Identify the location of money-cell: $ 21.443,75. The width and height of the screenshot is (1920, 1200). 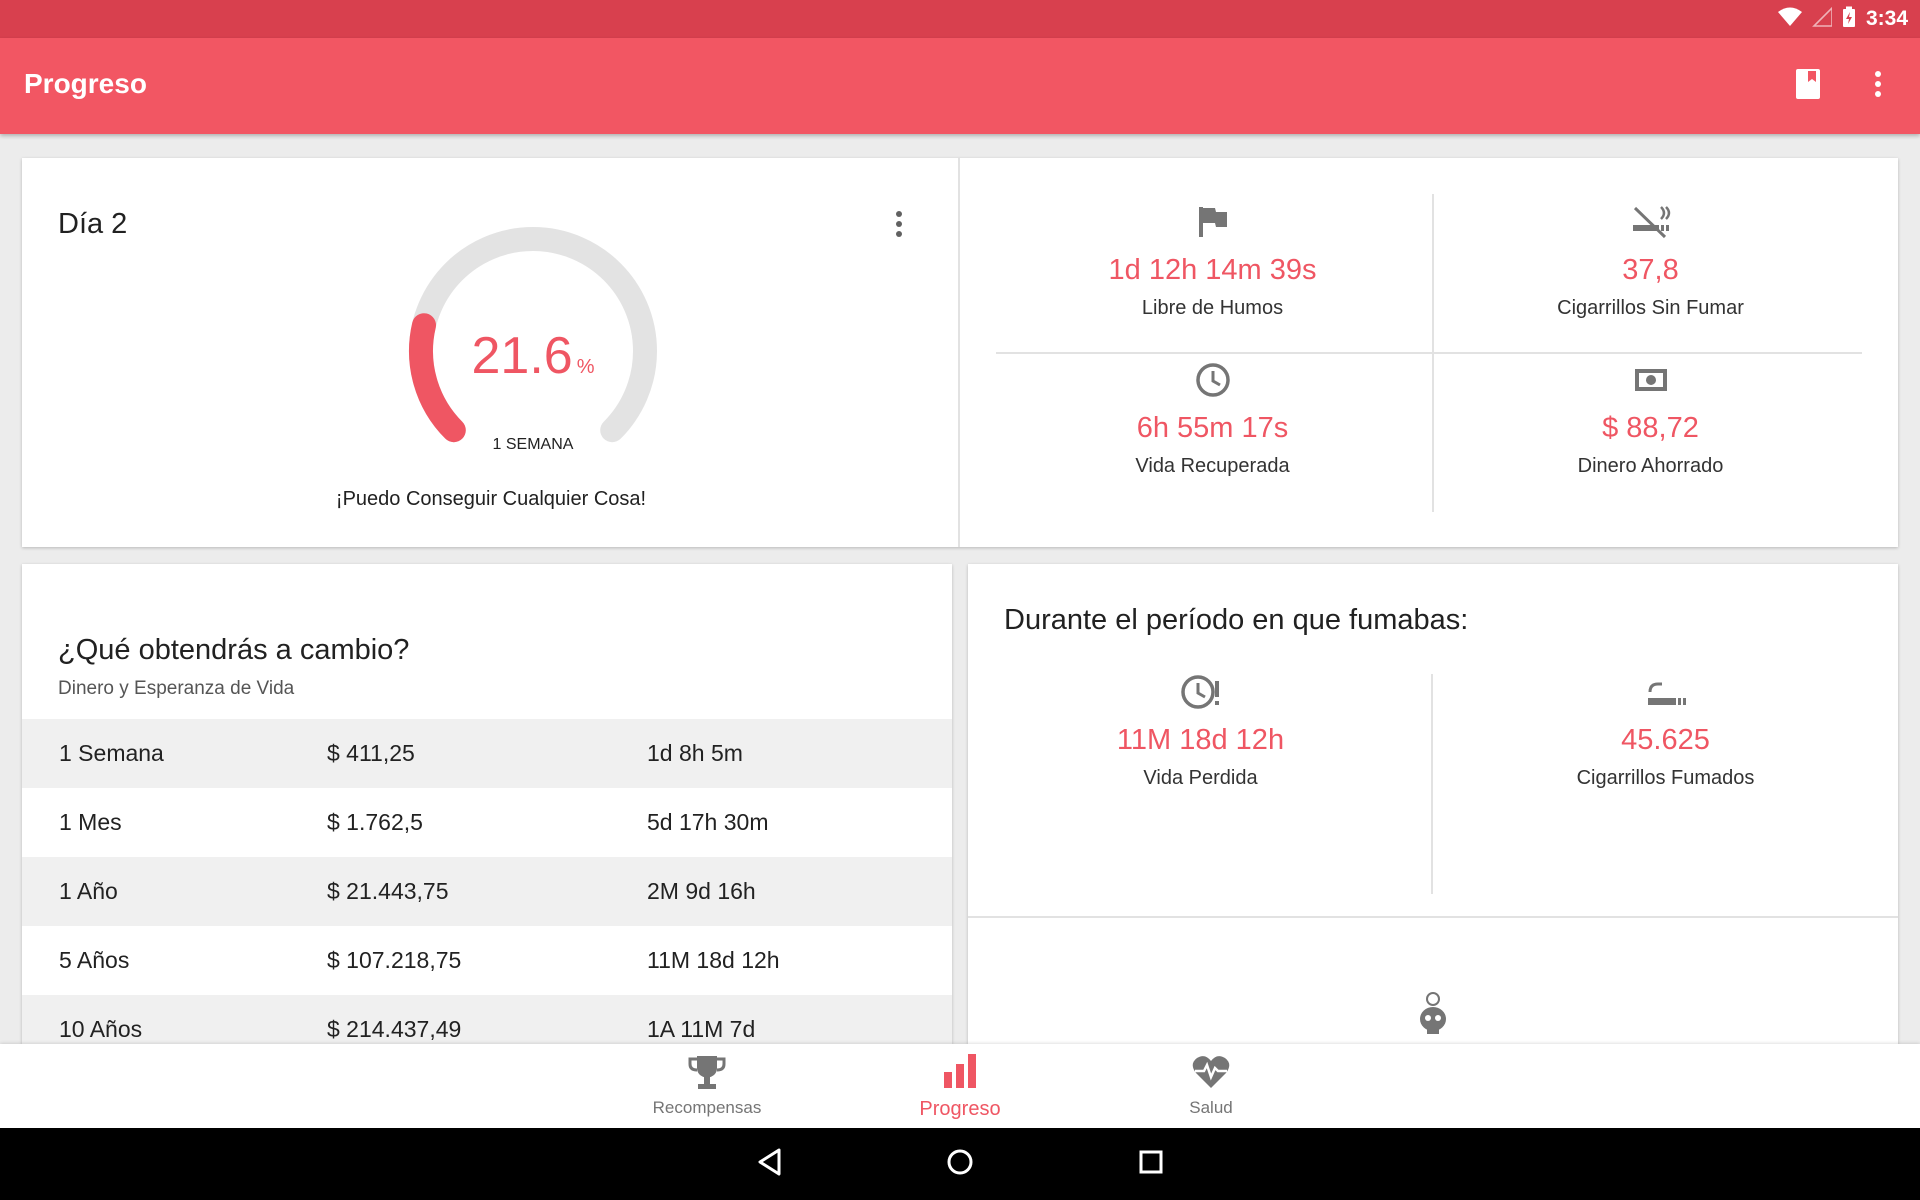
(388, 891).